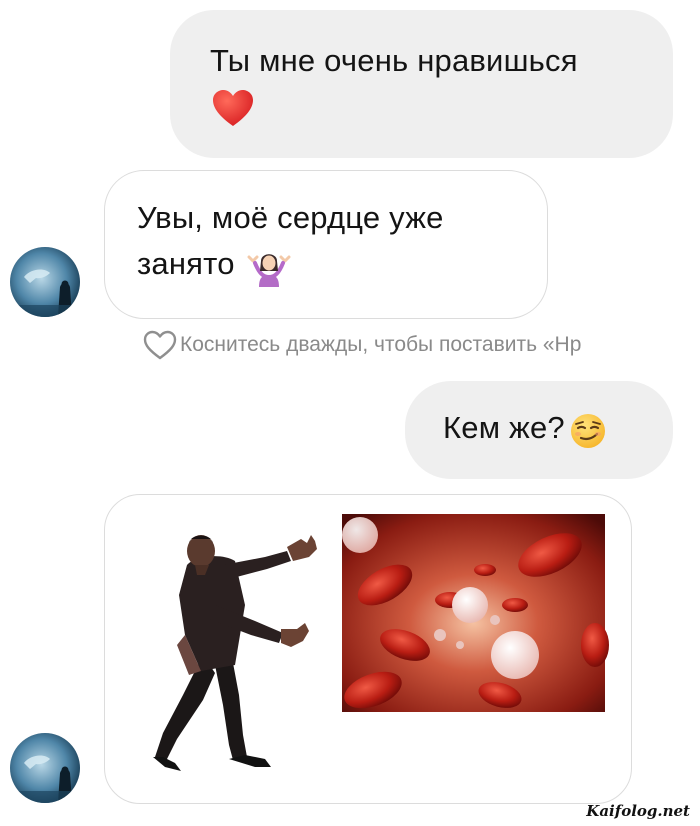 The height and width of the screenshot is (826, 700). Describe the element at coordinates (475, 613) in the screenshot. I see `blood-cells-image` at that location.